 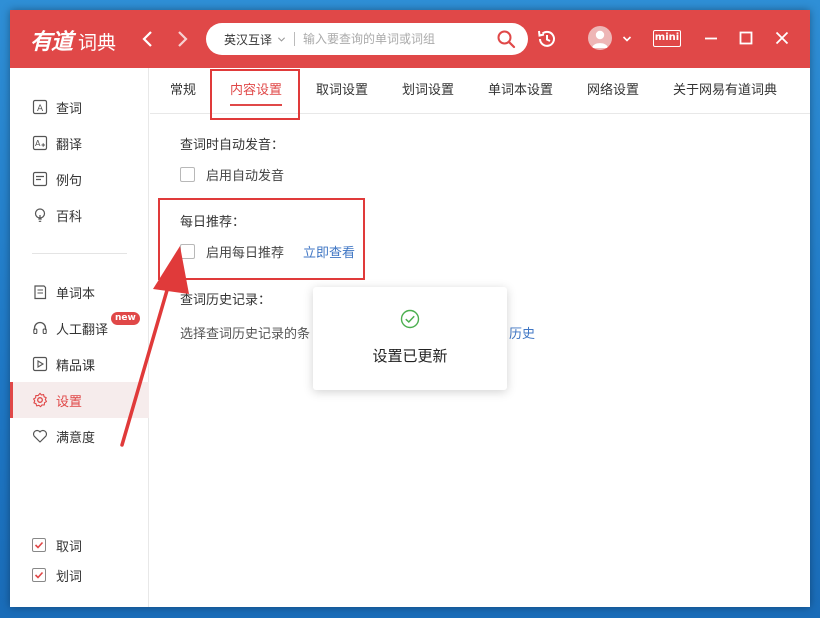 I want to click on search-bar: 英汉互译, so click(x=367, y=39).